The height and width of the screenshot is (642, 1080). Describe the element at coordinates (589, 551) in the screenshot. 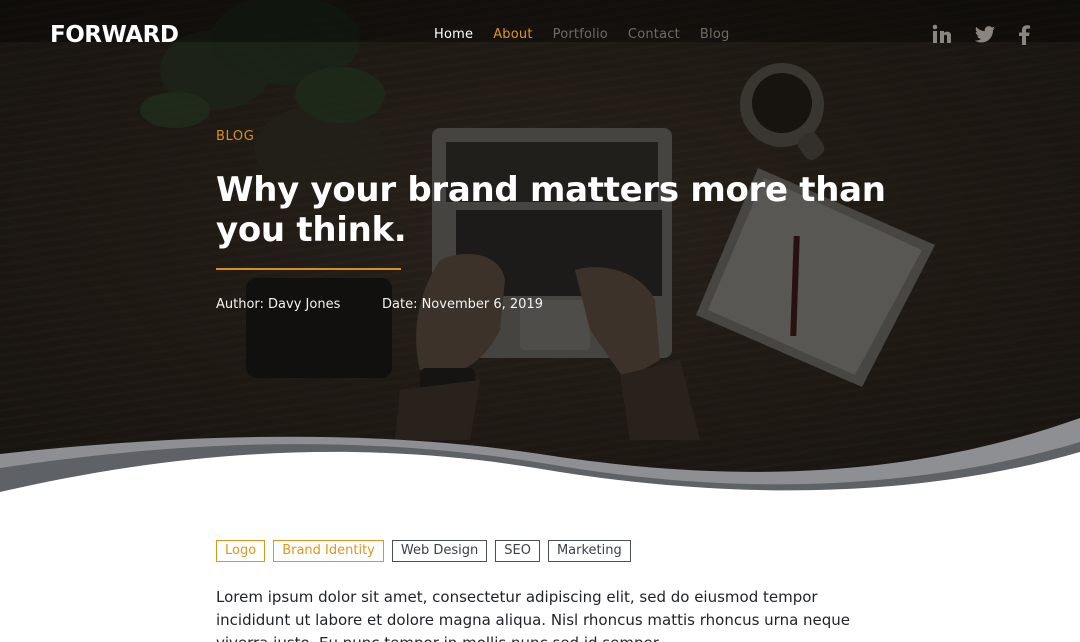

I see `tag-marketing: Marketing` at that location.